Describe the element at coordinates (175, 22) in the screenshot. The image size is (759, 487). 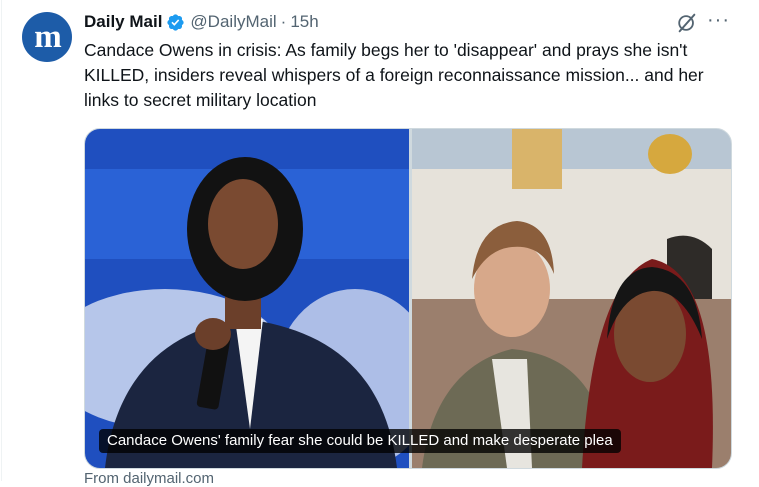
I see `verified-badge-icon` at that location.